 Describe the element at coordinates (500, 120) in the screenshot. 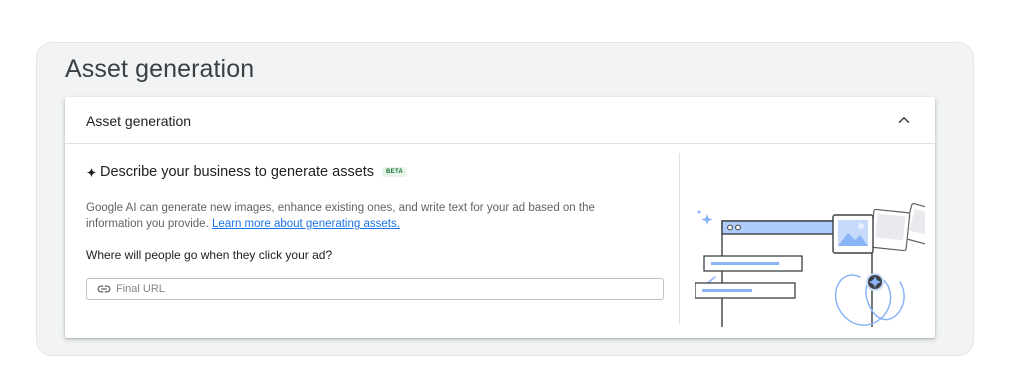

I see `card-header: Asset generation` at that location.